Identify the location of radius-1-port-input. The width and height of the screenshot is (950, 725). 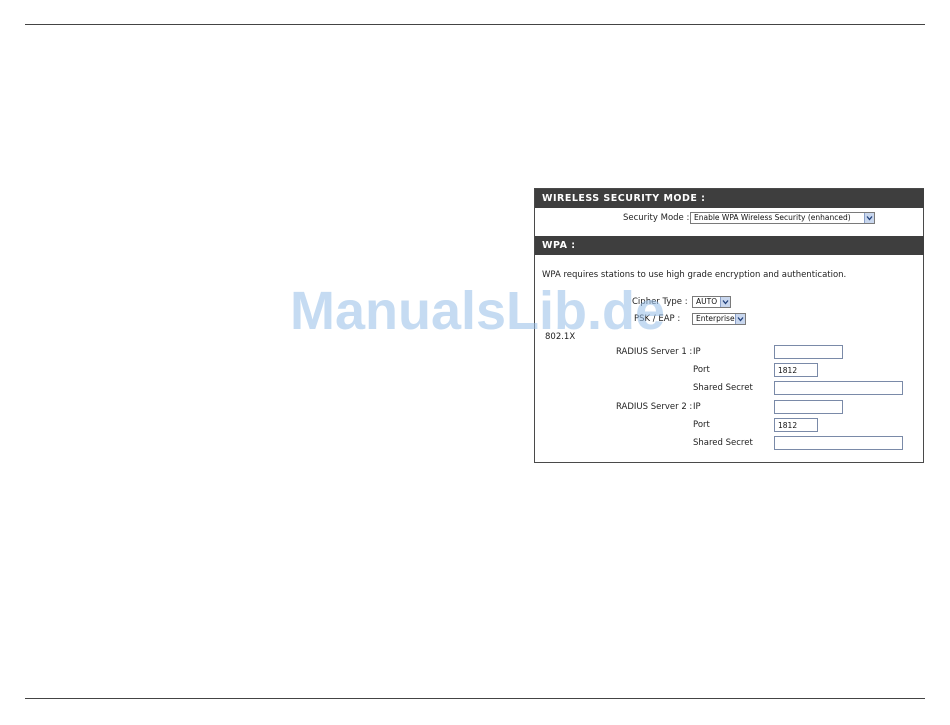
(796, 370).